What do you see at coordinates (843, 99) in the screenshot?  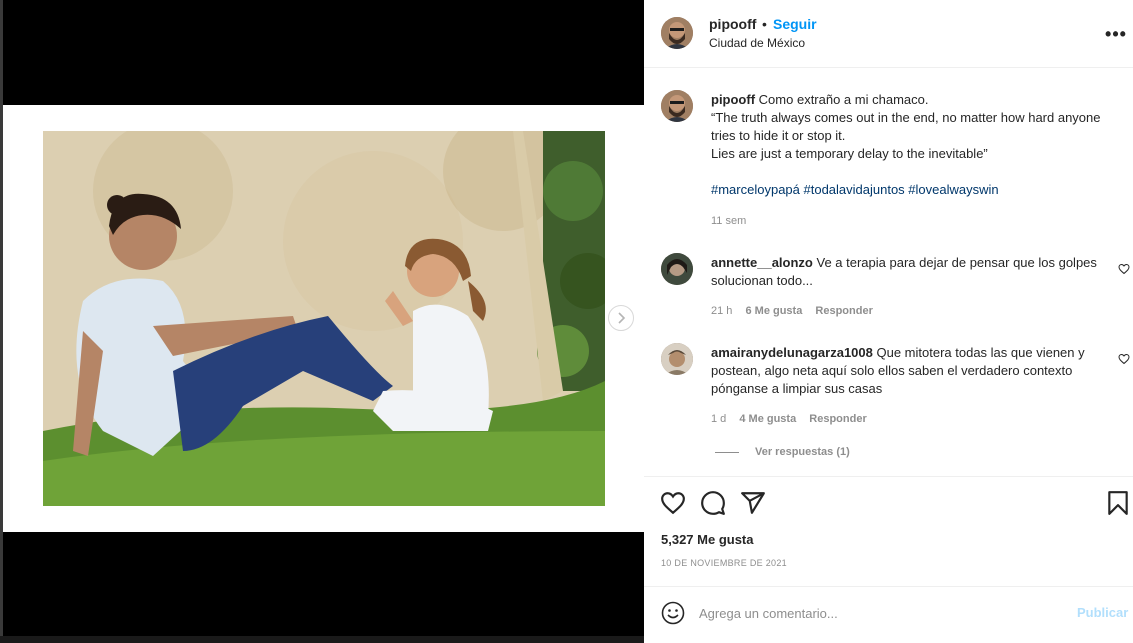 I see `caption-text-line-1: Como extraño a mi chamaco.` at bounding box center [843, 99].